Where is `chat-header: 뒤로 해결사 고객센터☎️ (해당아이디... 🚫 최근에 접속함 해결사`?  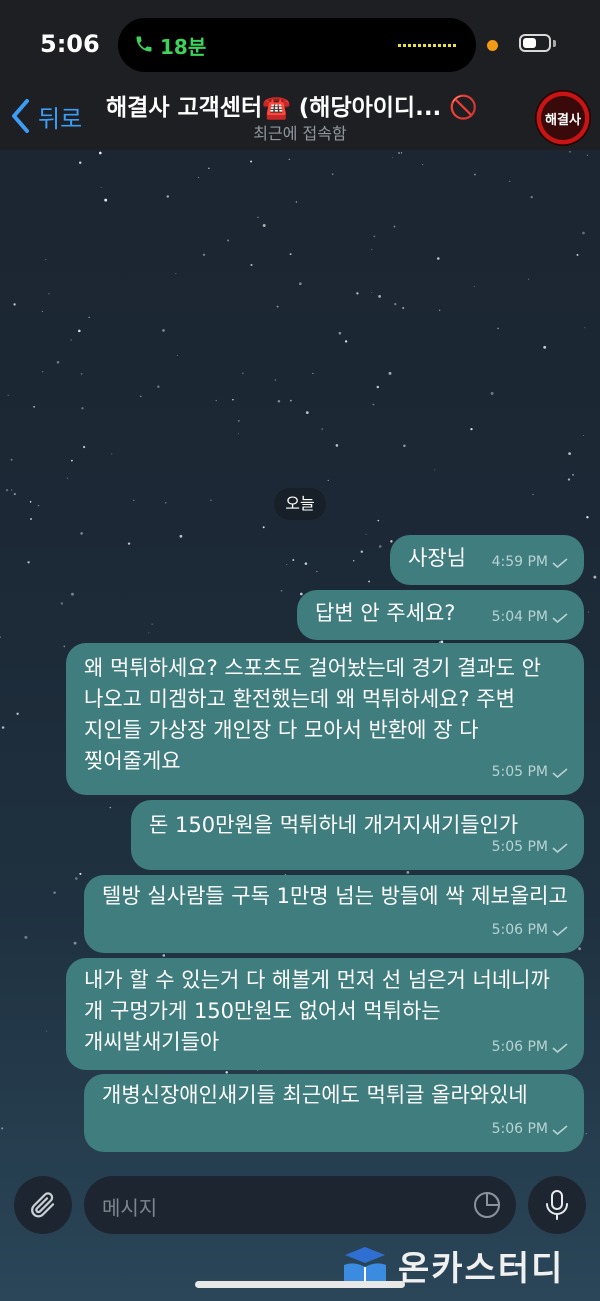 chat-header: 뒤로 해결사 고객센터☎️ (해당아이디... 🚫 최근에 접속함 해결사 is located at coordinates (300, 119).